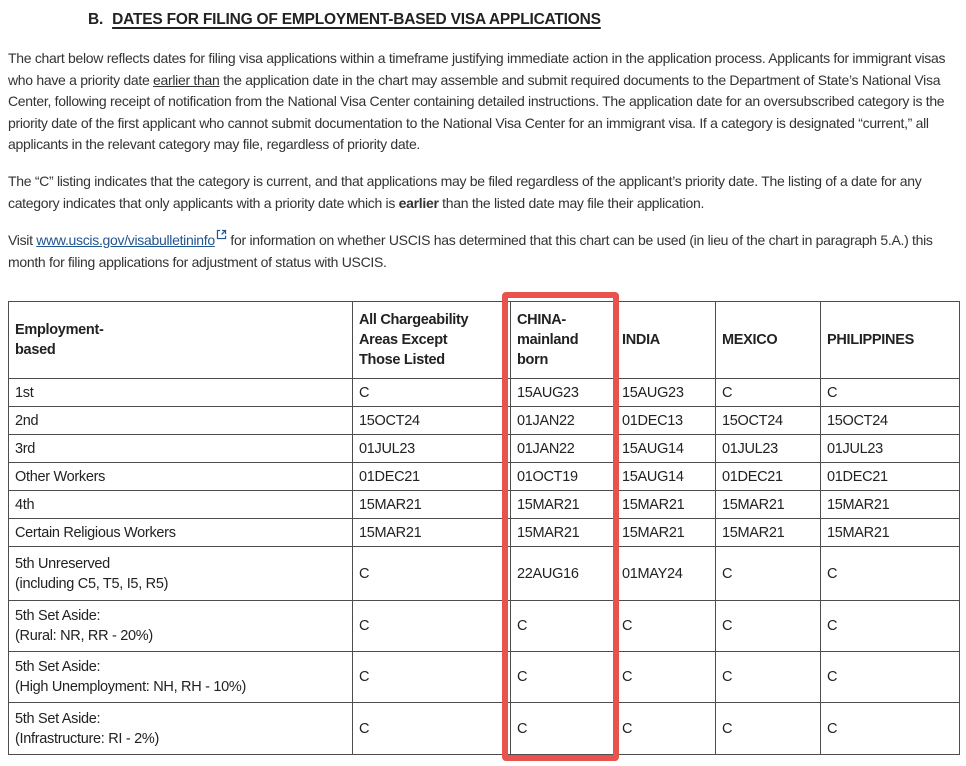 This screenshot has width=966, height=766. What do you see at coordinates (180, 392) in the screenshot?
I see `row-category: 1st` at bounding box center [180, 392].